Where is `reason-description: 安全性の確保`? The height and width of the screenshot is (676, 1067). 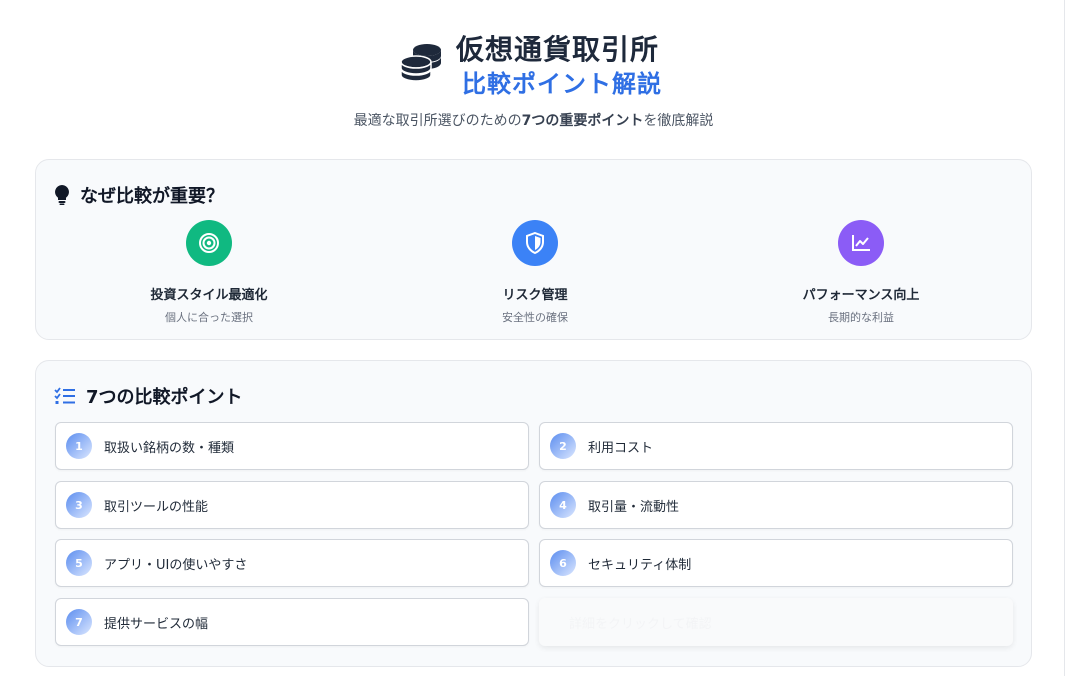 reason-description: 安全性の確保 is located at coordinates (535, 317).